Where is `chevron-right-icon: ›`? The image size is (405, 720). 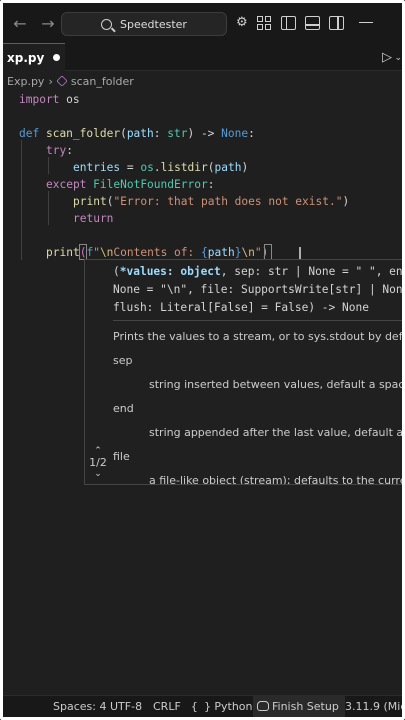
chevron-right-icon: › is located at coordinates (50, 81).